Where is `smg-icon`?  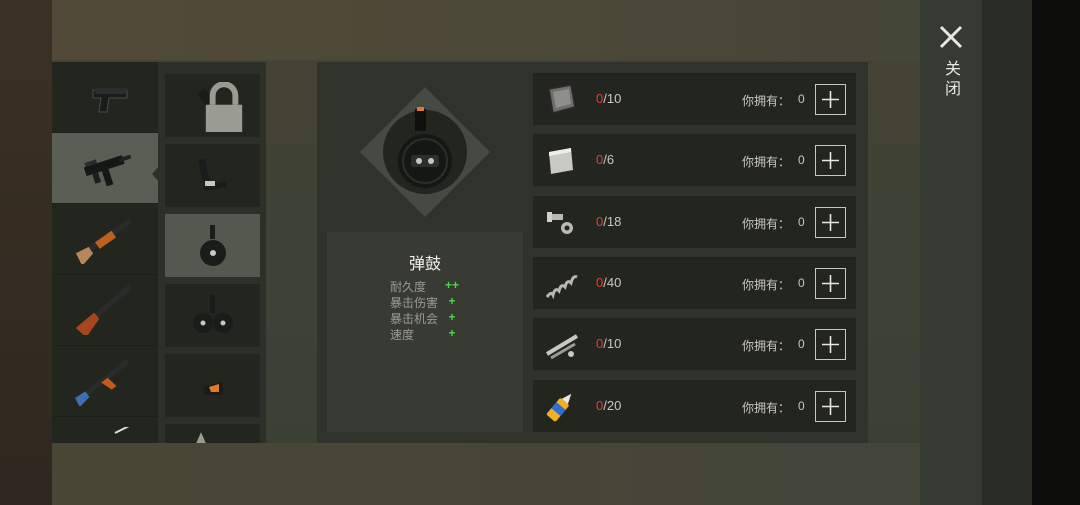
smg-icon is located at coordinates (107, 170).